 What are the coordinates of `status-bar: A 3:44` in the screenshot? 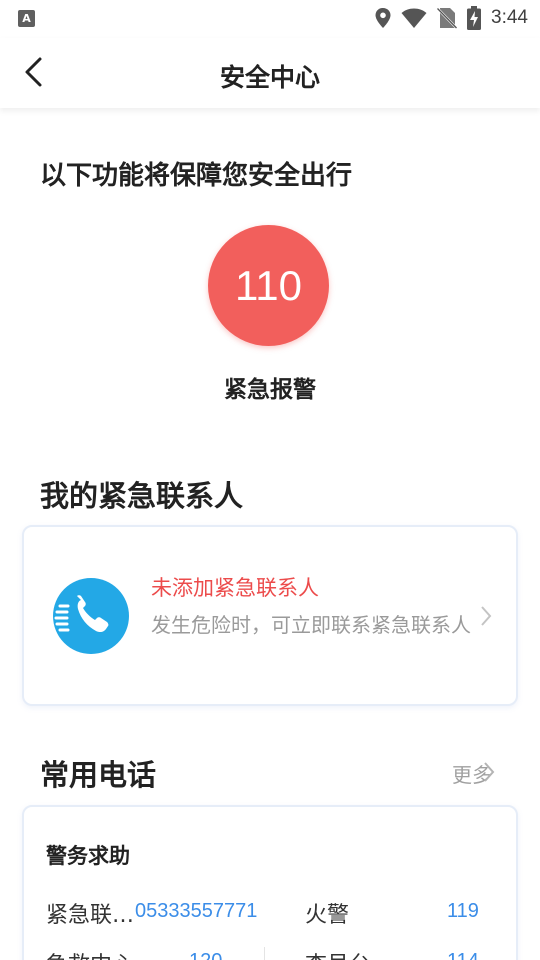 It's located at (270, 19).